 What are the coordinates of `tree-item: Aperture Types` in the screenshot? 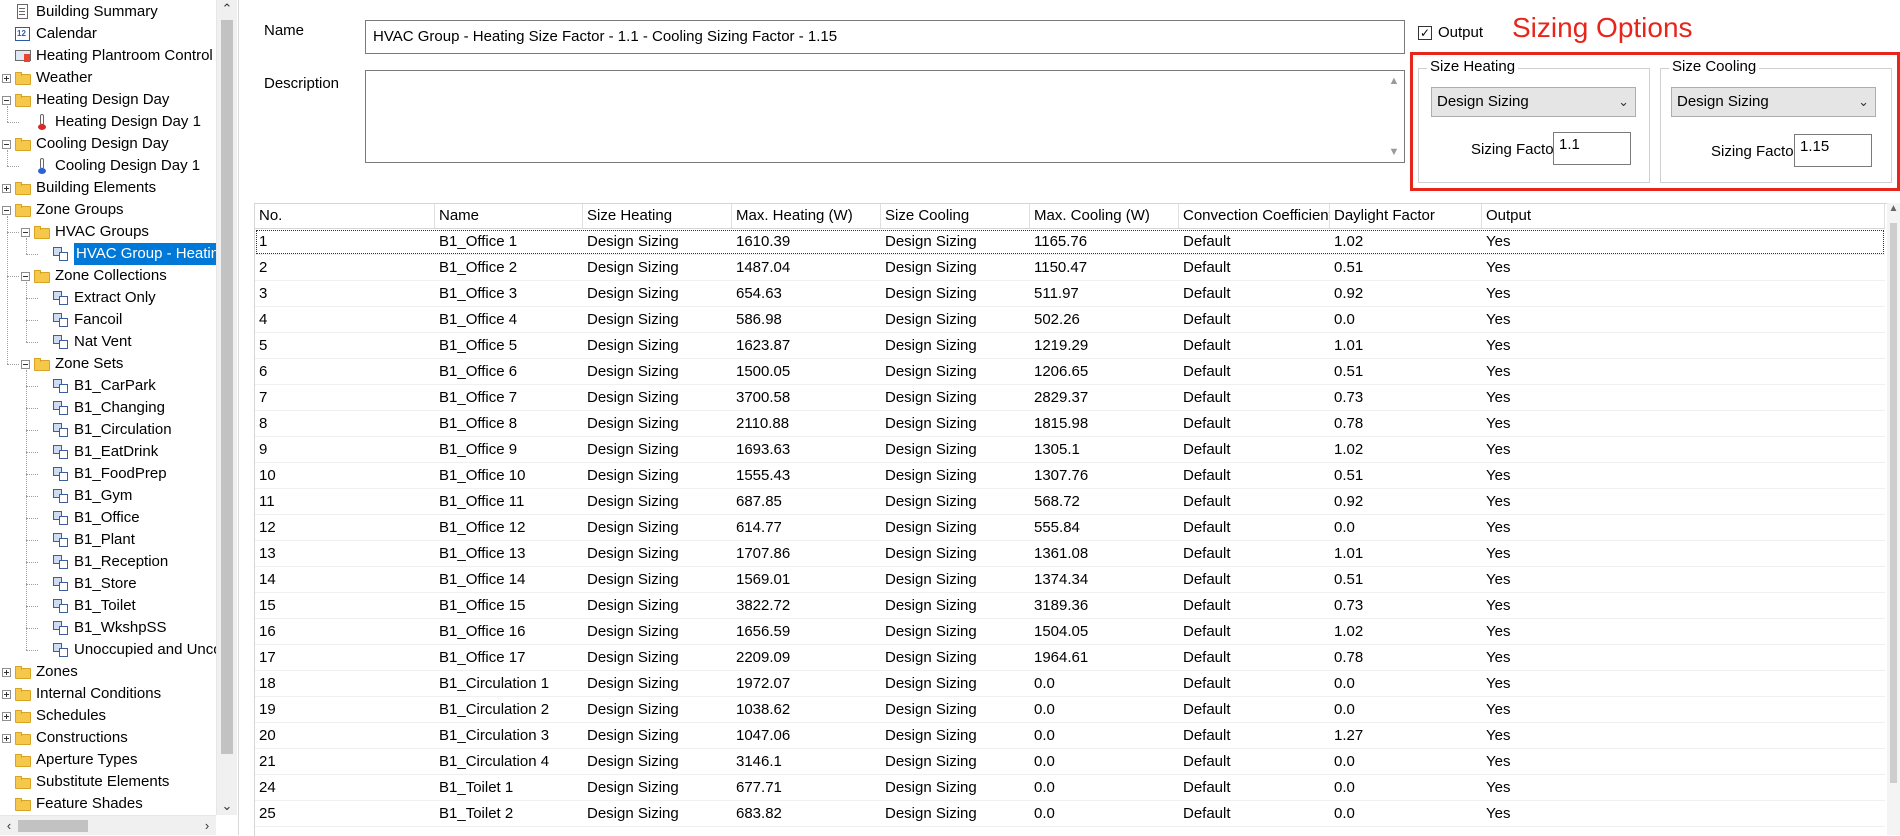 It's located at (69, 760).